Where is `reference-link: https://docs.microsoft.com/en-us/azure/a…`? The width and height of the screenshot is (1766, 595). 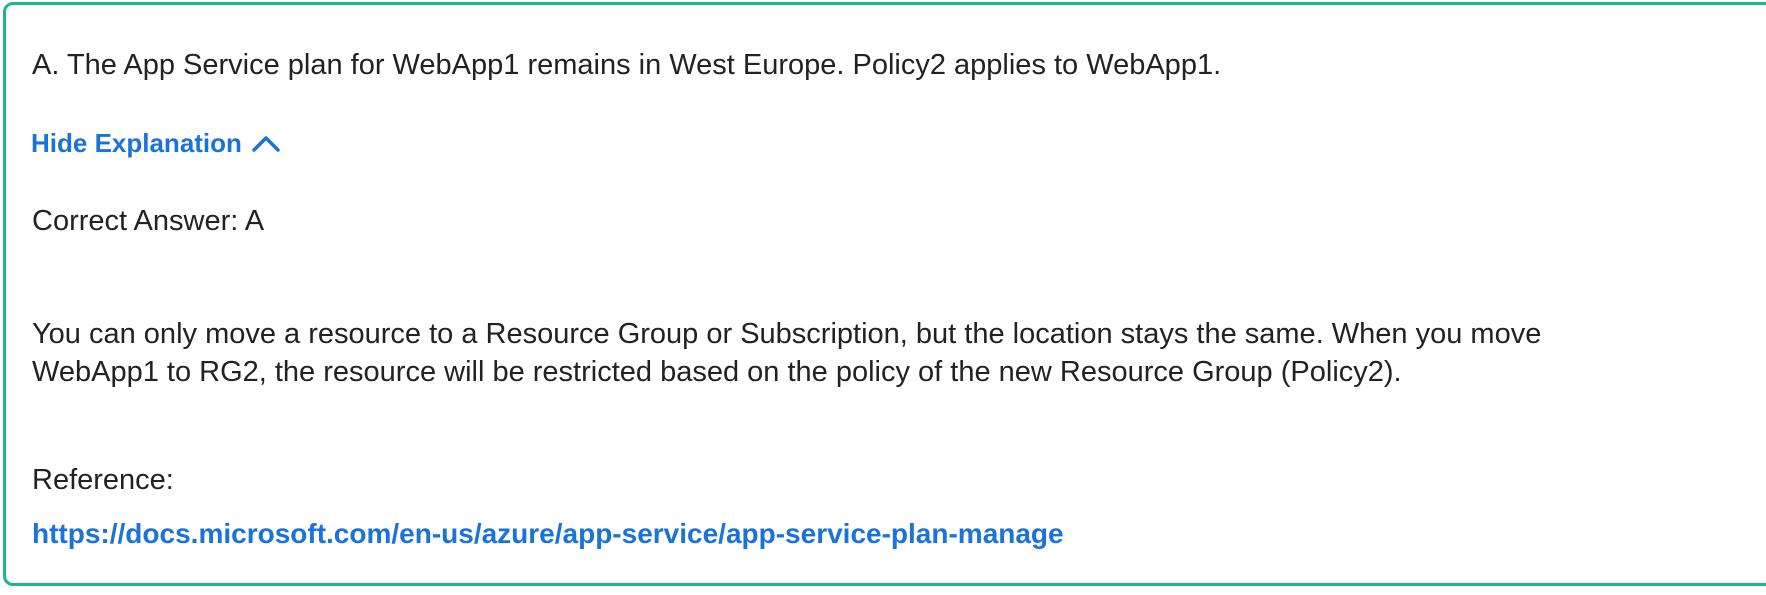 reference-link: https://docs.microsoft.com/en-us/azure/a… is located at coordinates (548, 534).